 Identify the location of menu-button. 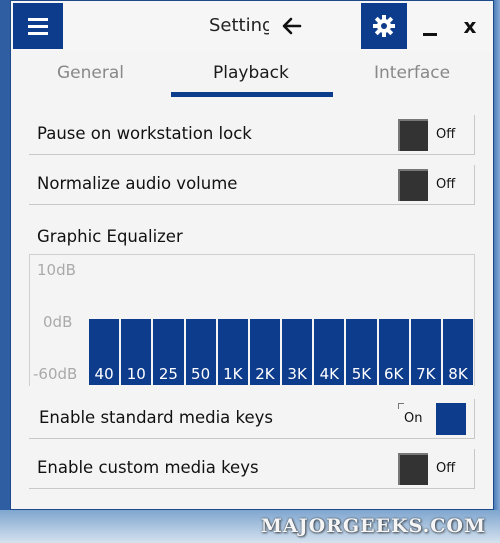
(38, 26).